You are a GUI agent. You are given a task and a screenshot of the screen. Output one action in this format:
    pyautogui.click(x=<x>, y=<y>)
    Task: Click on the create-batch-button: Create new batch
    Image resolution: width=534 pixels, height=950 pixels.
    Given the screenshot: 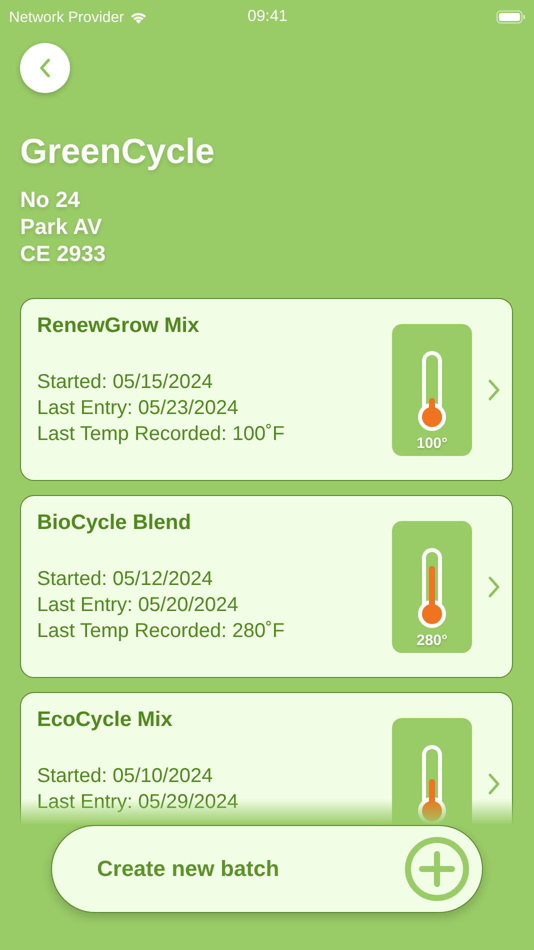 What is the action you would take?
    pyautogui.click(x=267, y=869)
    